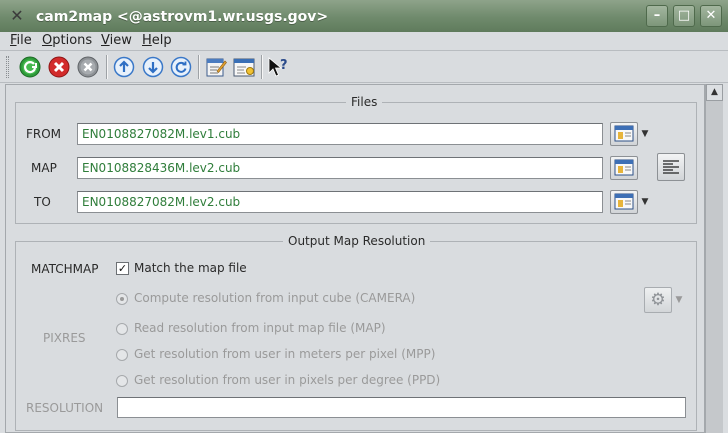 This screenshot has height=433, width=728. Describe the element at coordinates (30, 67) in the screenshot. I see `run-icon` at that location.